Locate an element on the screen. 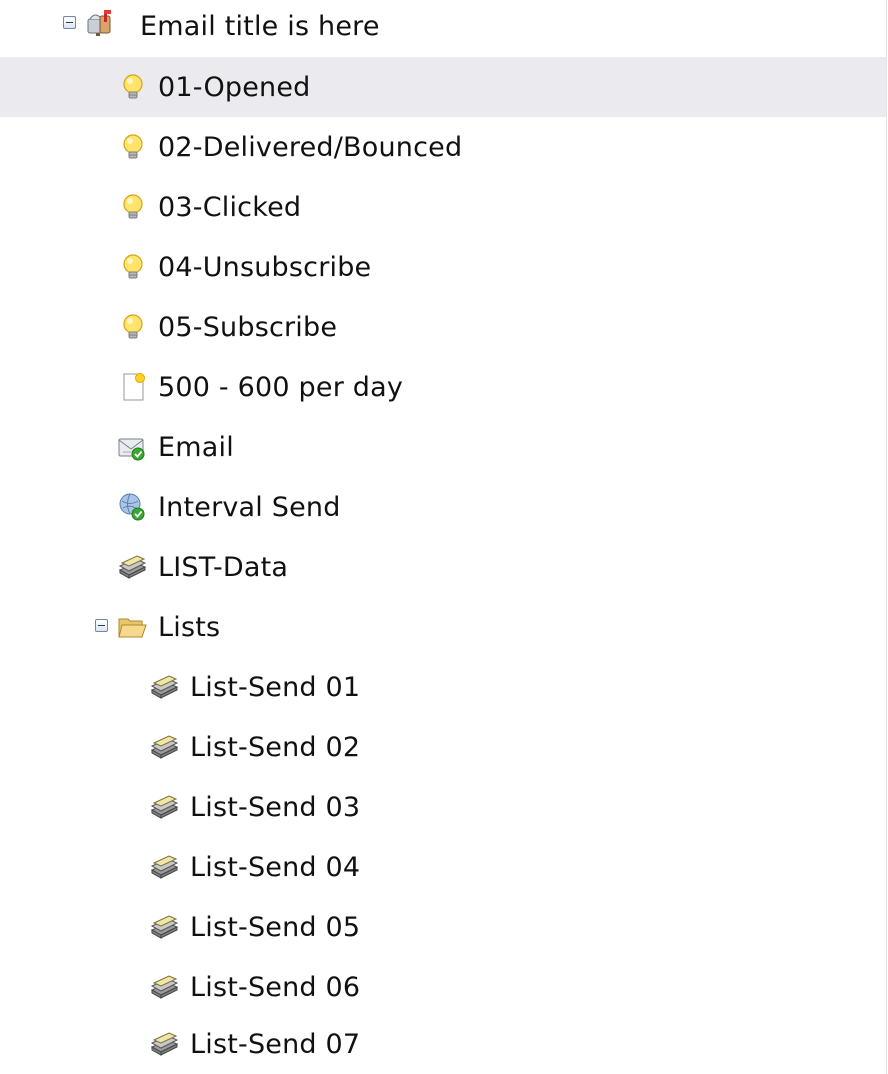 The width and height of the screenshot is (888, 1074). tree-folder-label: Lists is located at coordinates (189, 627).